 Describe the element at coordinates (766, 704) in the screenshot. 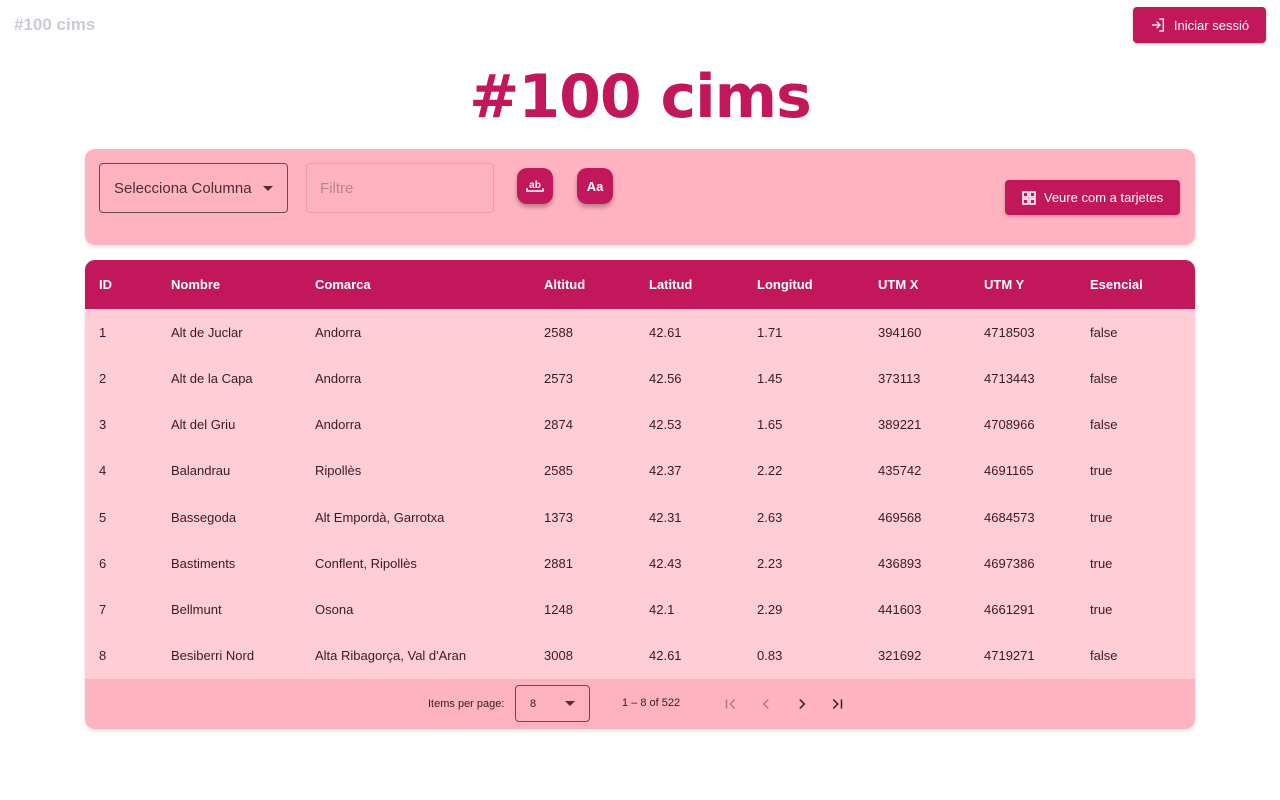

I see `previous-page-button` at that location.